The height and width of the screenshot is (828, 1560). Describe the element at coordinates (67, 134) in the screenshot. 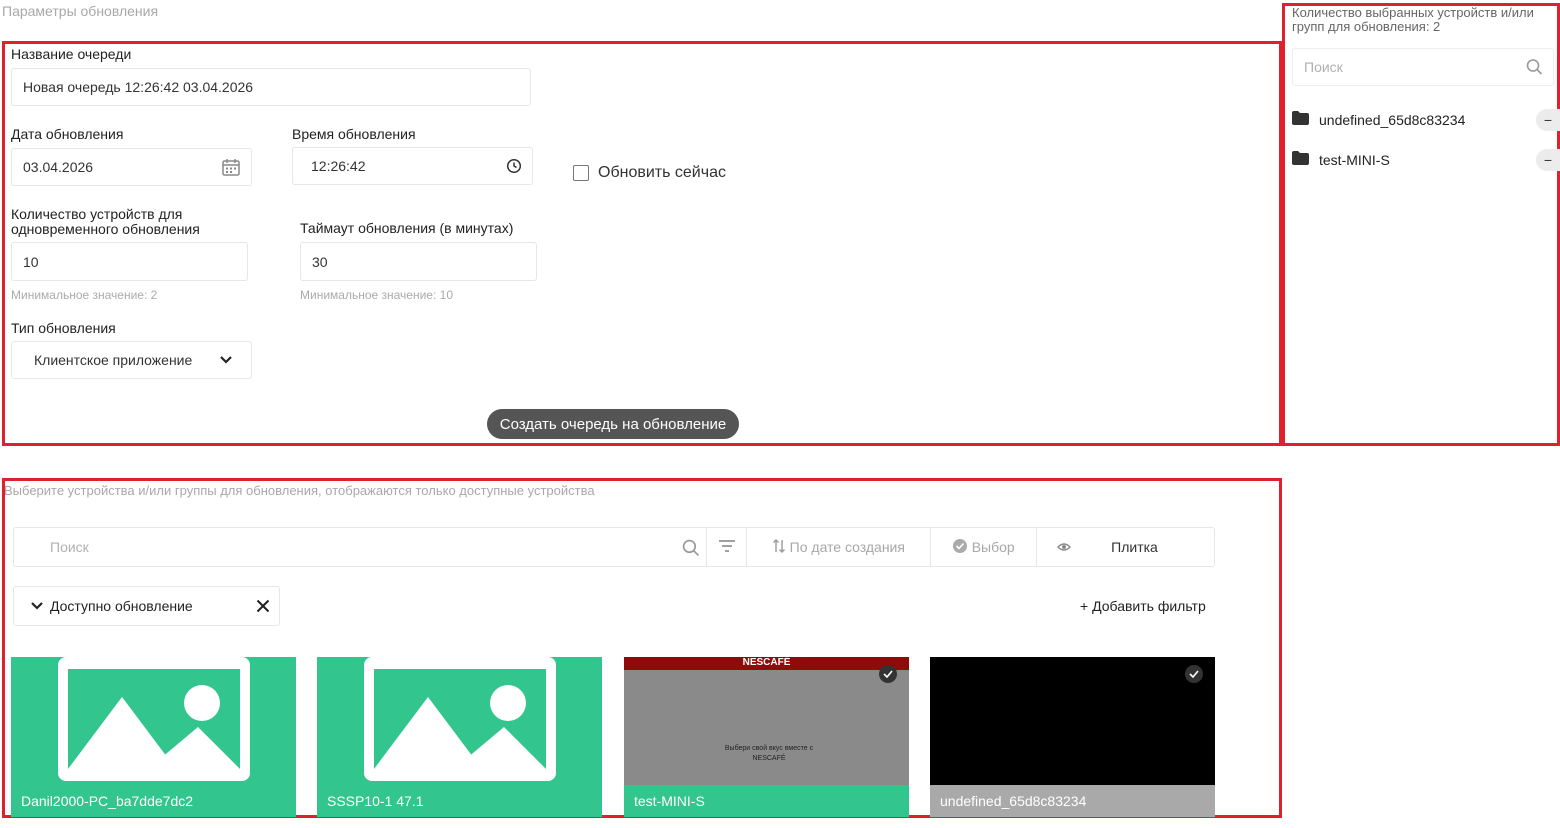

I see `date-label: Дата обновления` at that location.